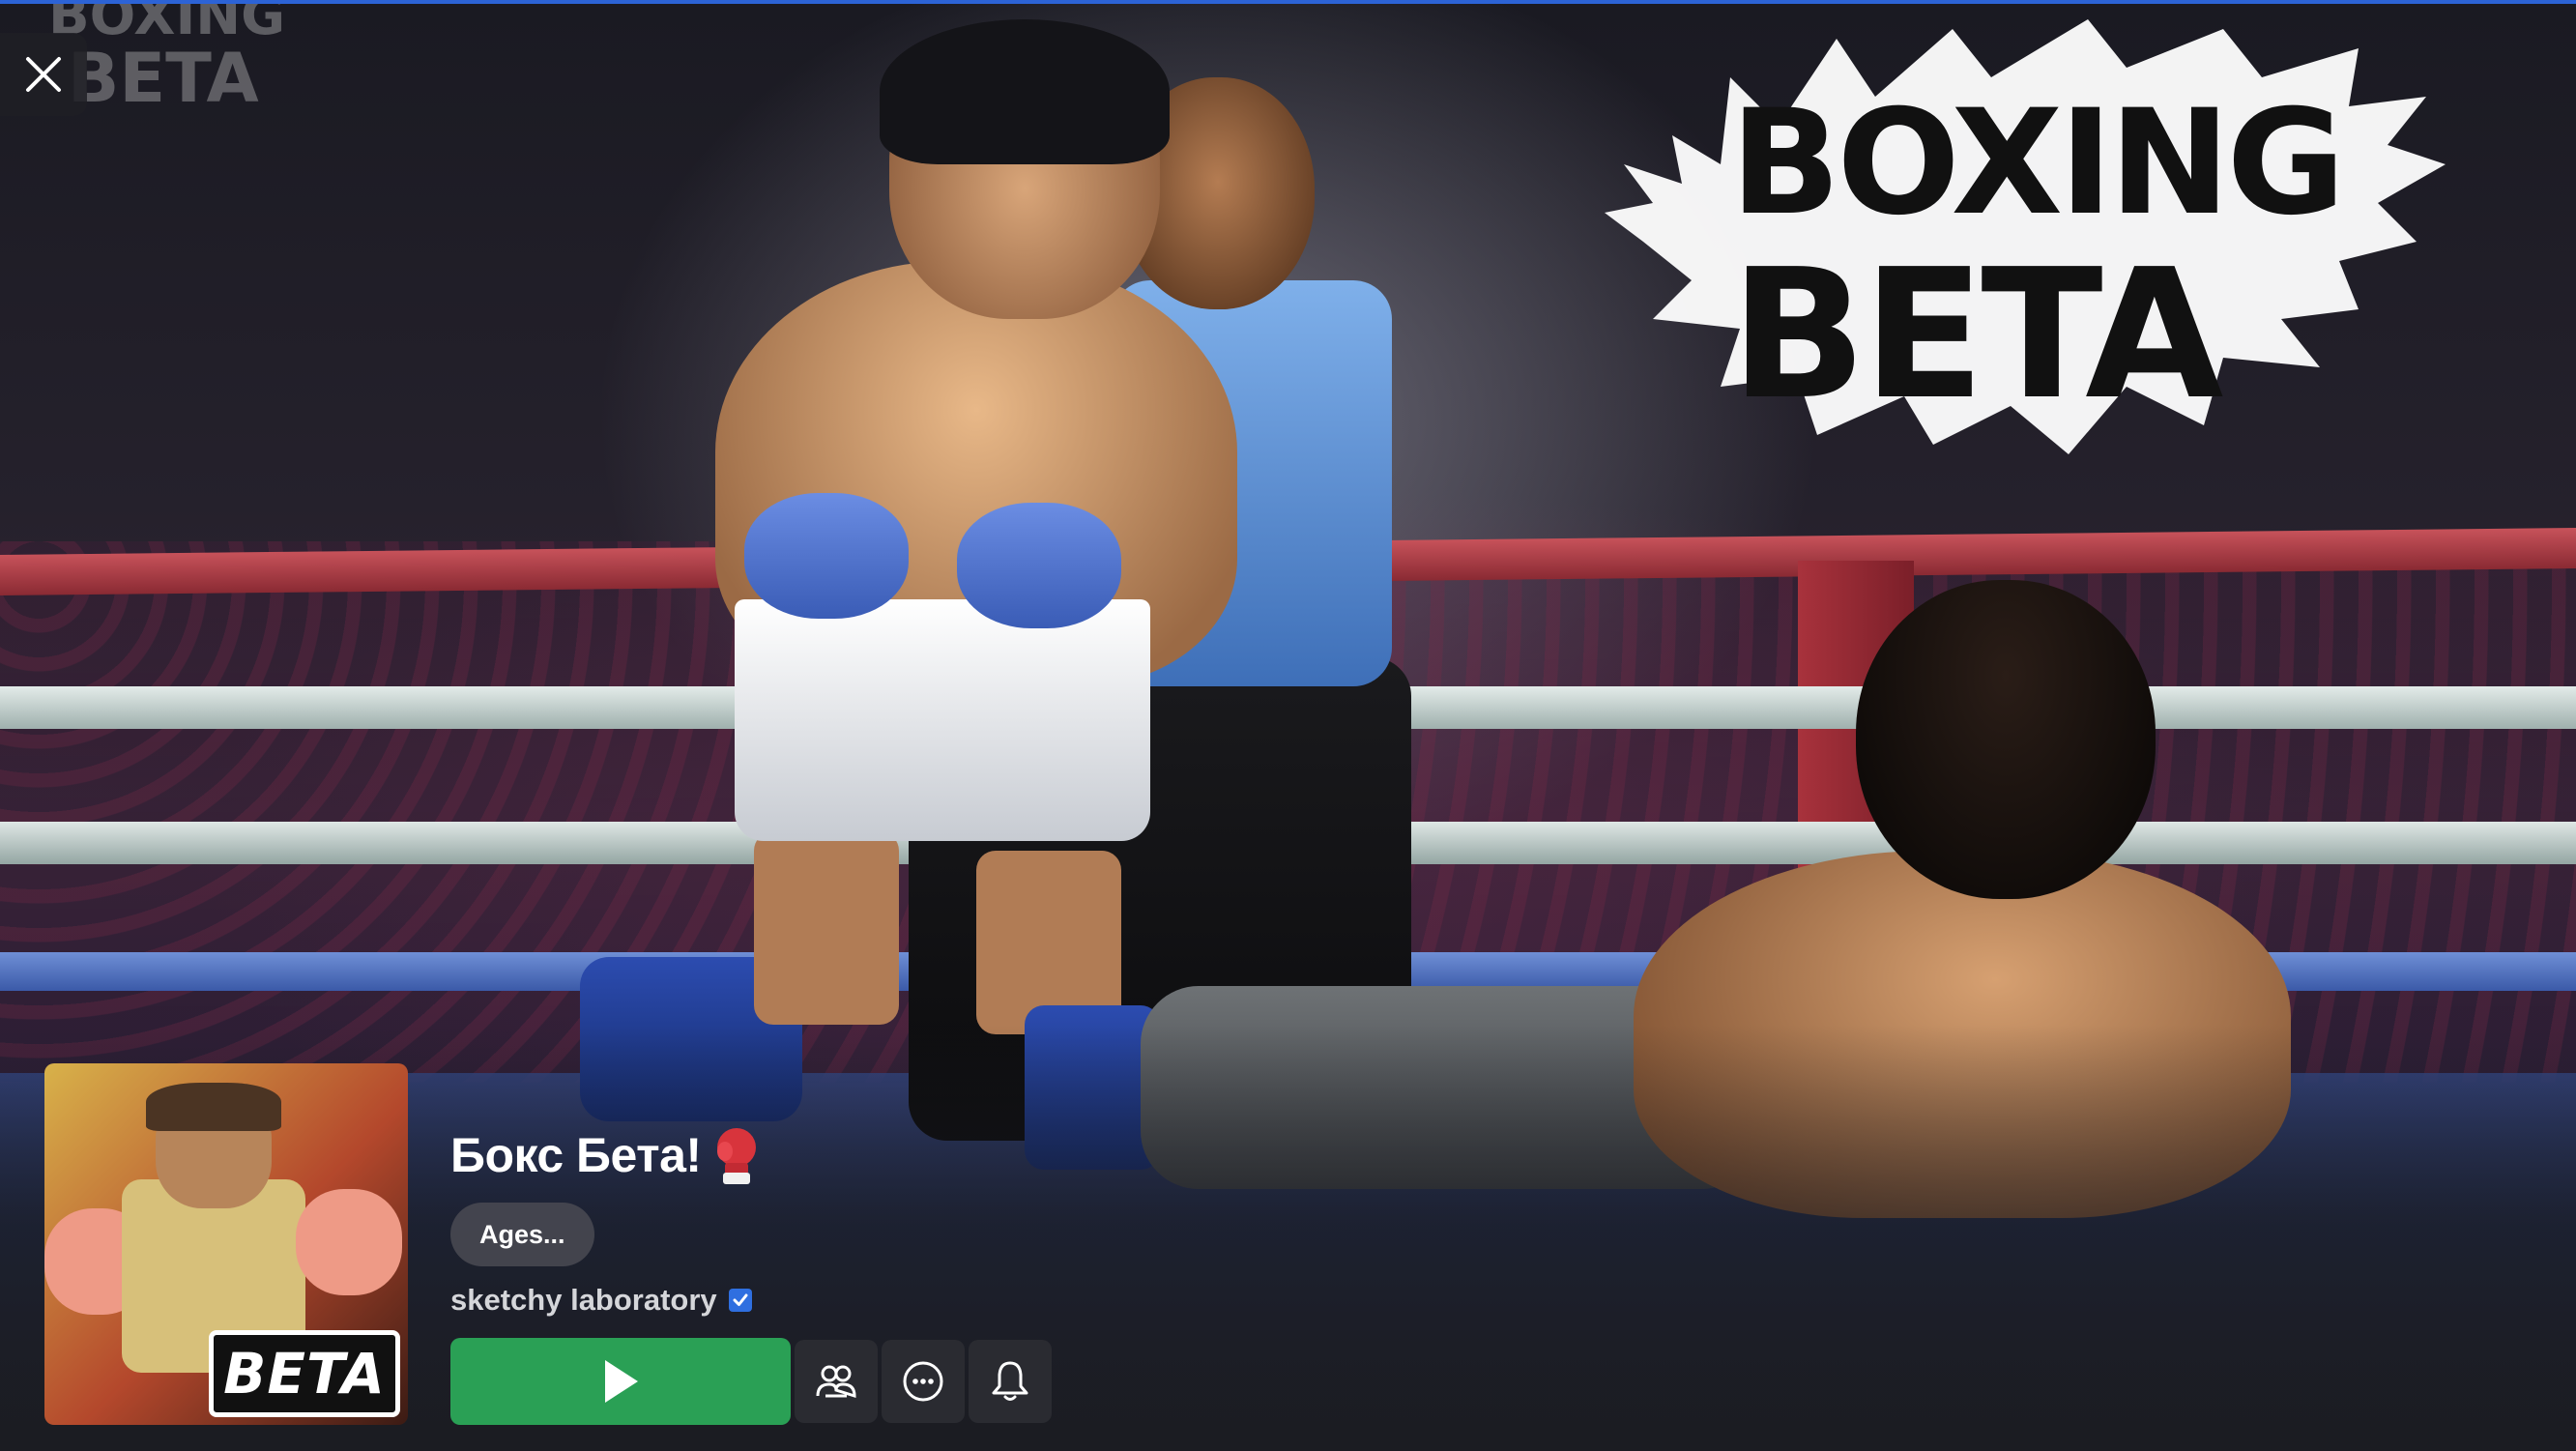 The width and height of the screenshot is (2576, 1451). Describe the element at coordinates (226, 1244) in the screenshot. I see `game-thumbnail: BETA` at that location.